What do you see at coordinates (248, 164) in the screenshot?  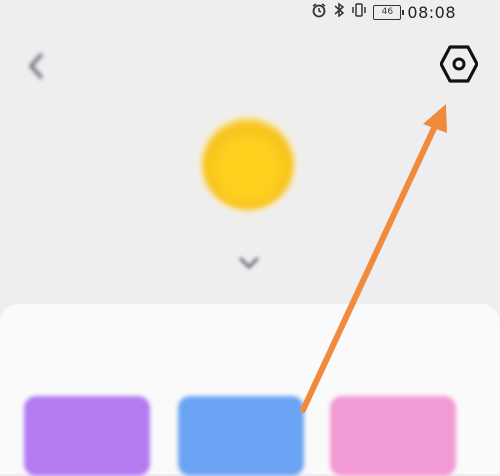 I see `sun-icon` at bounding box center [248, 164].